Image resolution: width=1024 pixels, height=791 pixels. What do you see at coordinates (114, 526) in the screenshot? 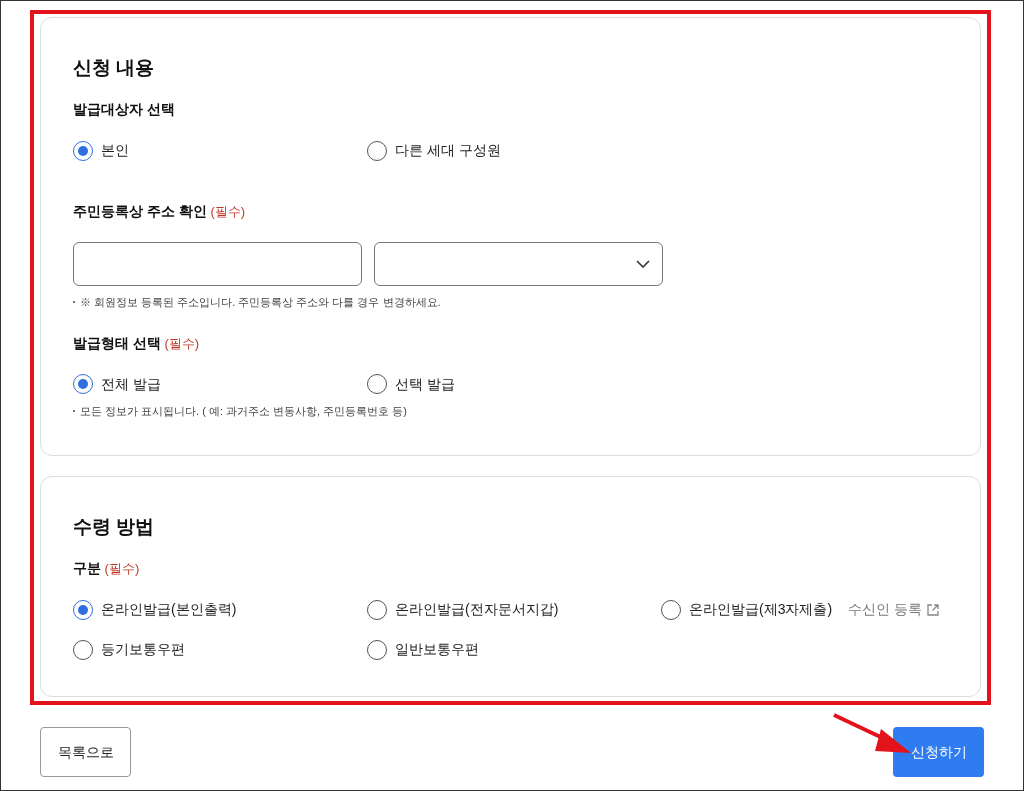
I see `section-title: 수령 방법` at bounding box center [114, 526].